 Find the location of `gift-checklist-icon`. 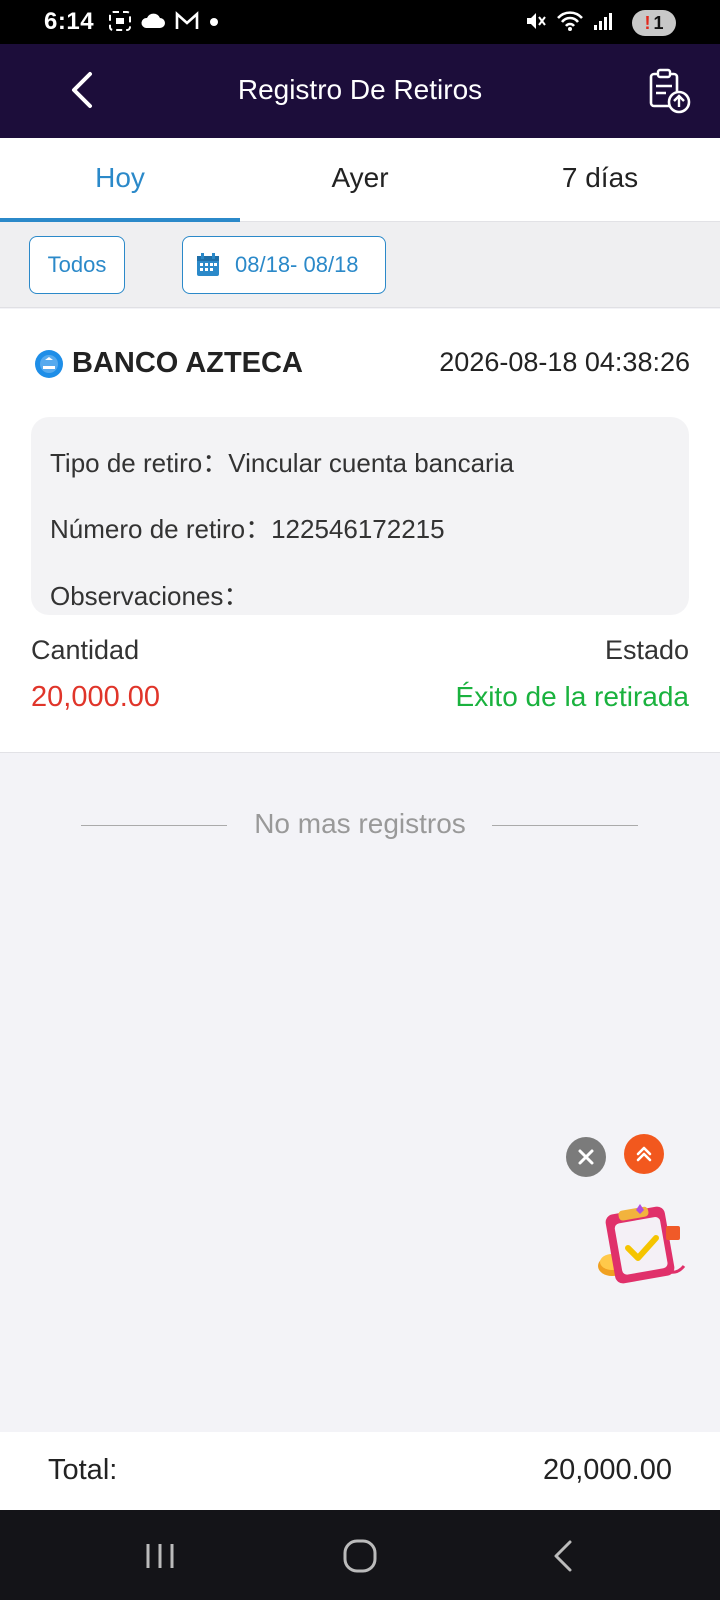

gift-checklist-icon is located at coordinates (642, 1244).